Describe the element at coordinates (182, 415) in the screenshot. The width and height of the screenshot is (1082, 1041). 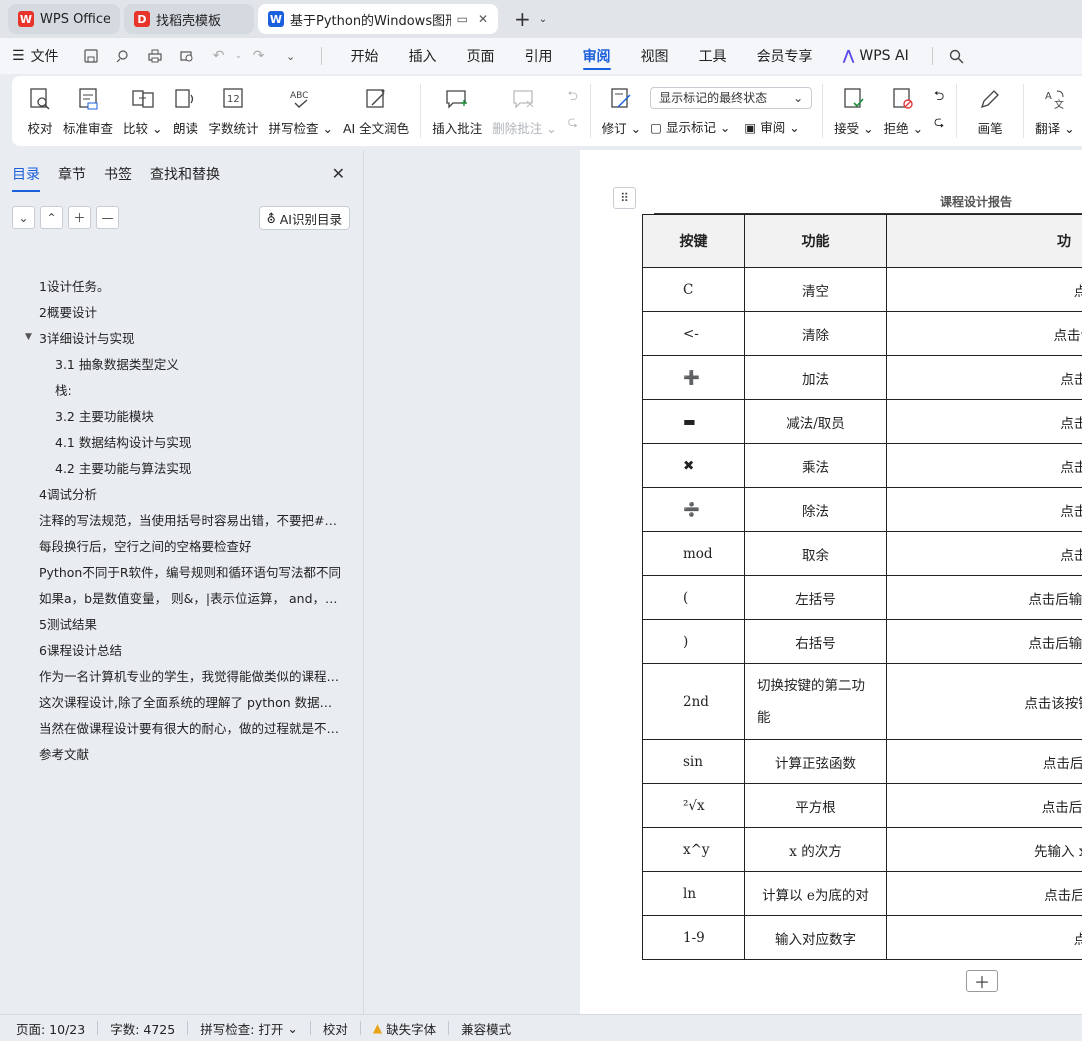
I see `toc-item: 3.2 主要功能模块` at that location.